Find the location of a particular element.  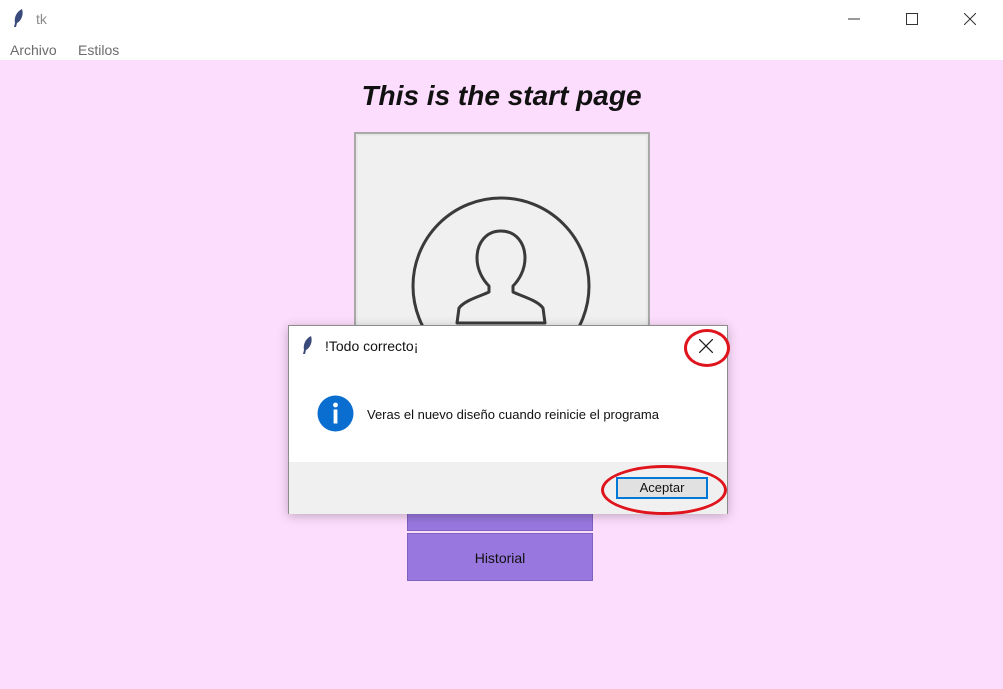

menu-archivo: Archivo is located at coordinates (33, 50).